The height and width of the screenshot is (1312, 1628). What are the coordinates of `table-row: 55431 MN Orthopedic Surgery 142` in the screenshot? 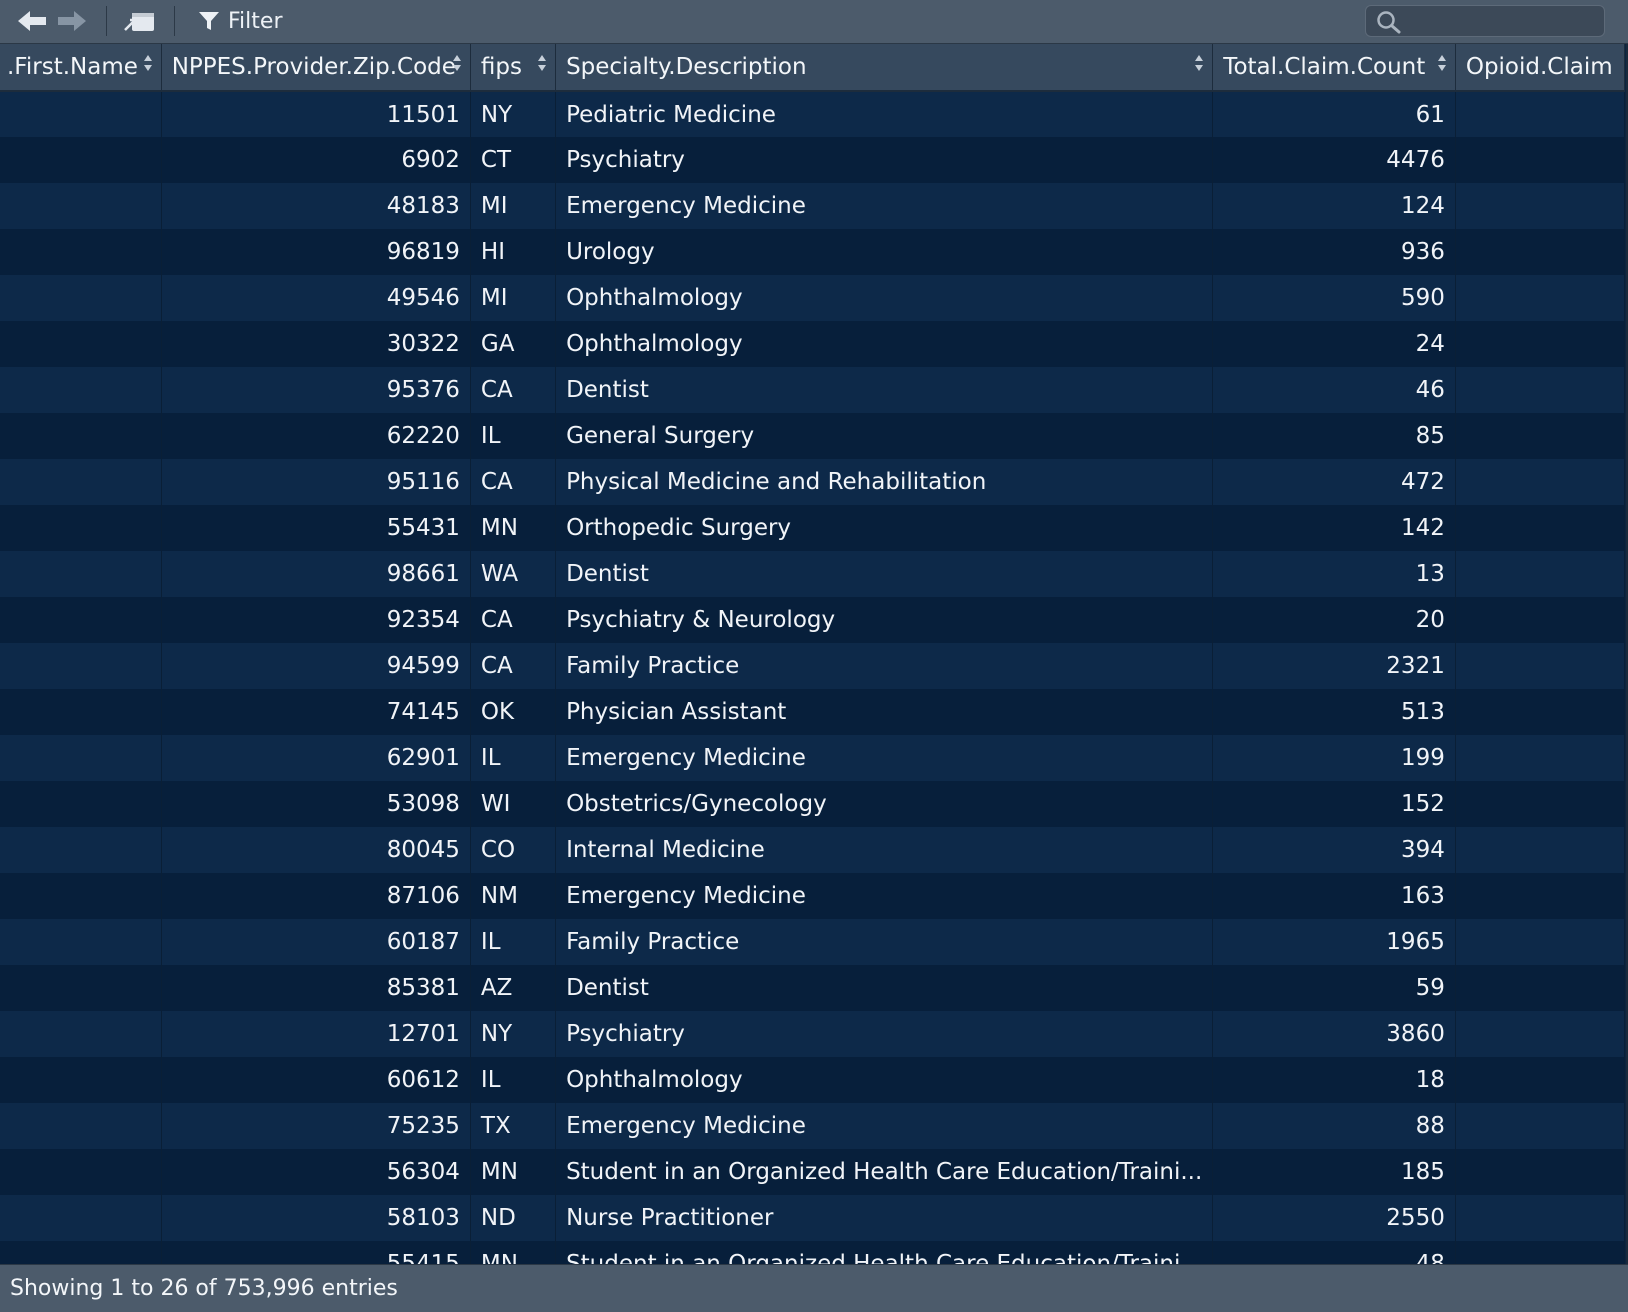 It's located at (813, 528).